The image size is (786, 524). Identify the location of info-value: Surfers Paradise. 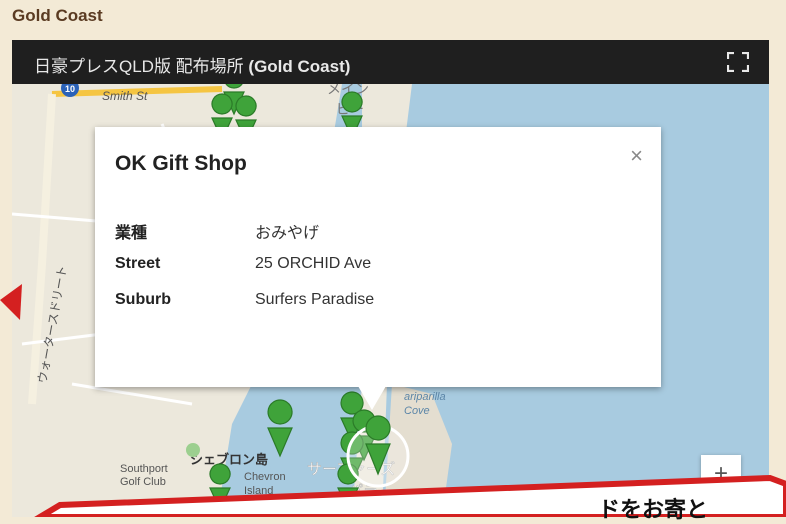
(315, 299).